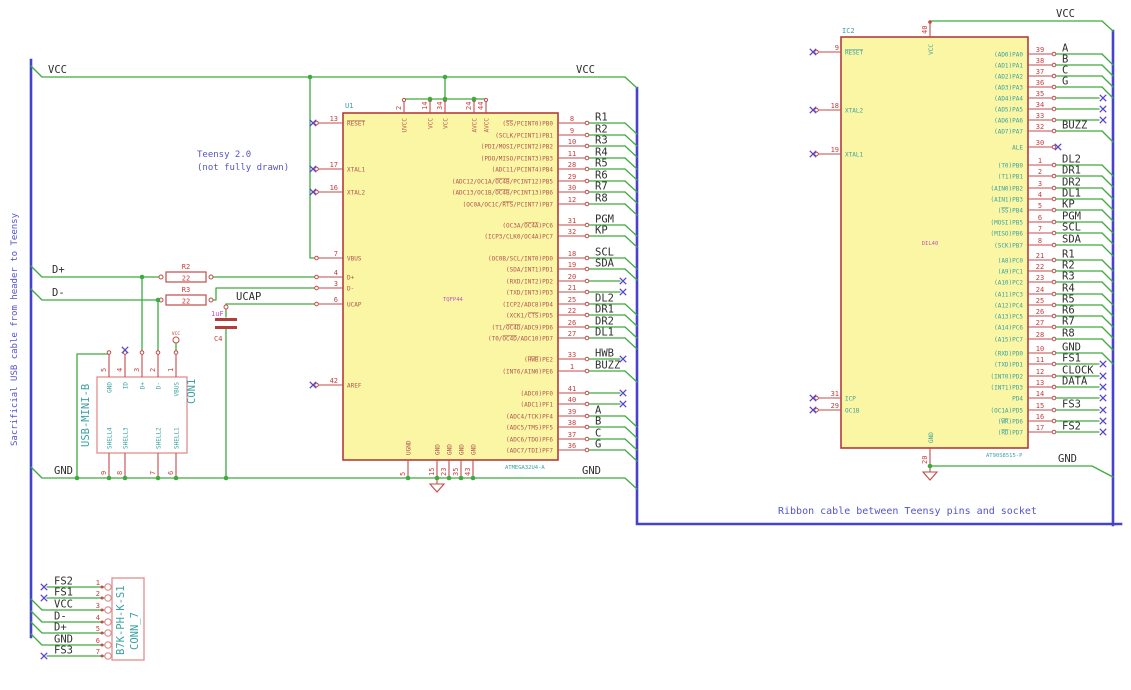  Describe the element at coordinates (1040, 278) in the screenshot. I see `pin-number: 23` at that location.